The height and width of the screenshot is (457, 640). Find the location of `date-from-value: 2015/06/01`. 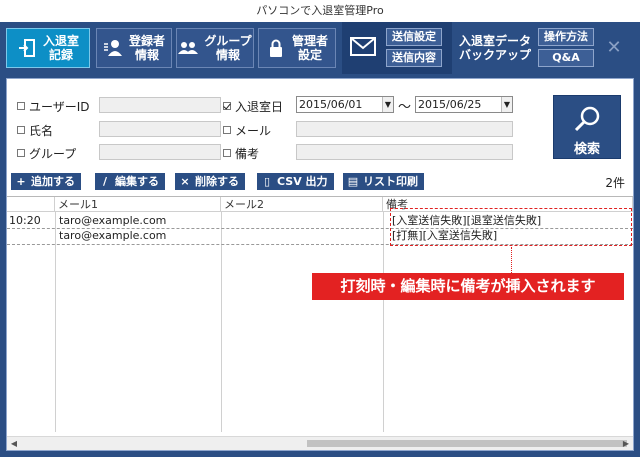

date-from-value: 2015/06/01 is located at coordinates (331, 104).